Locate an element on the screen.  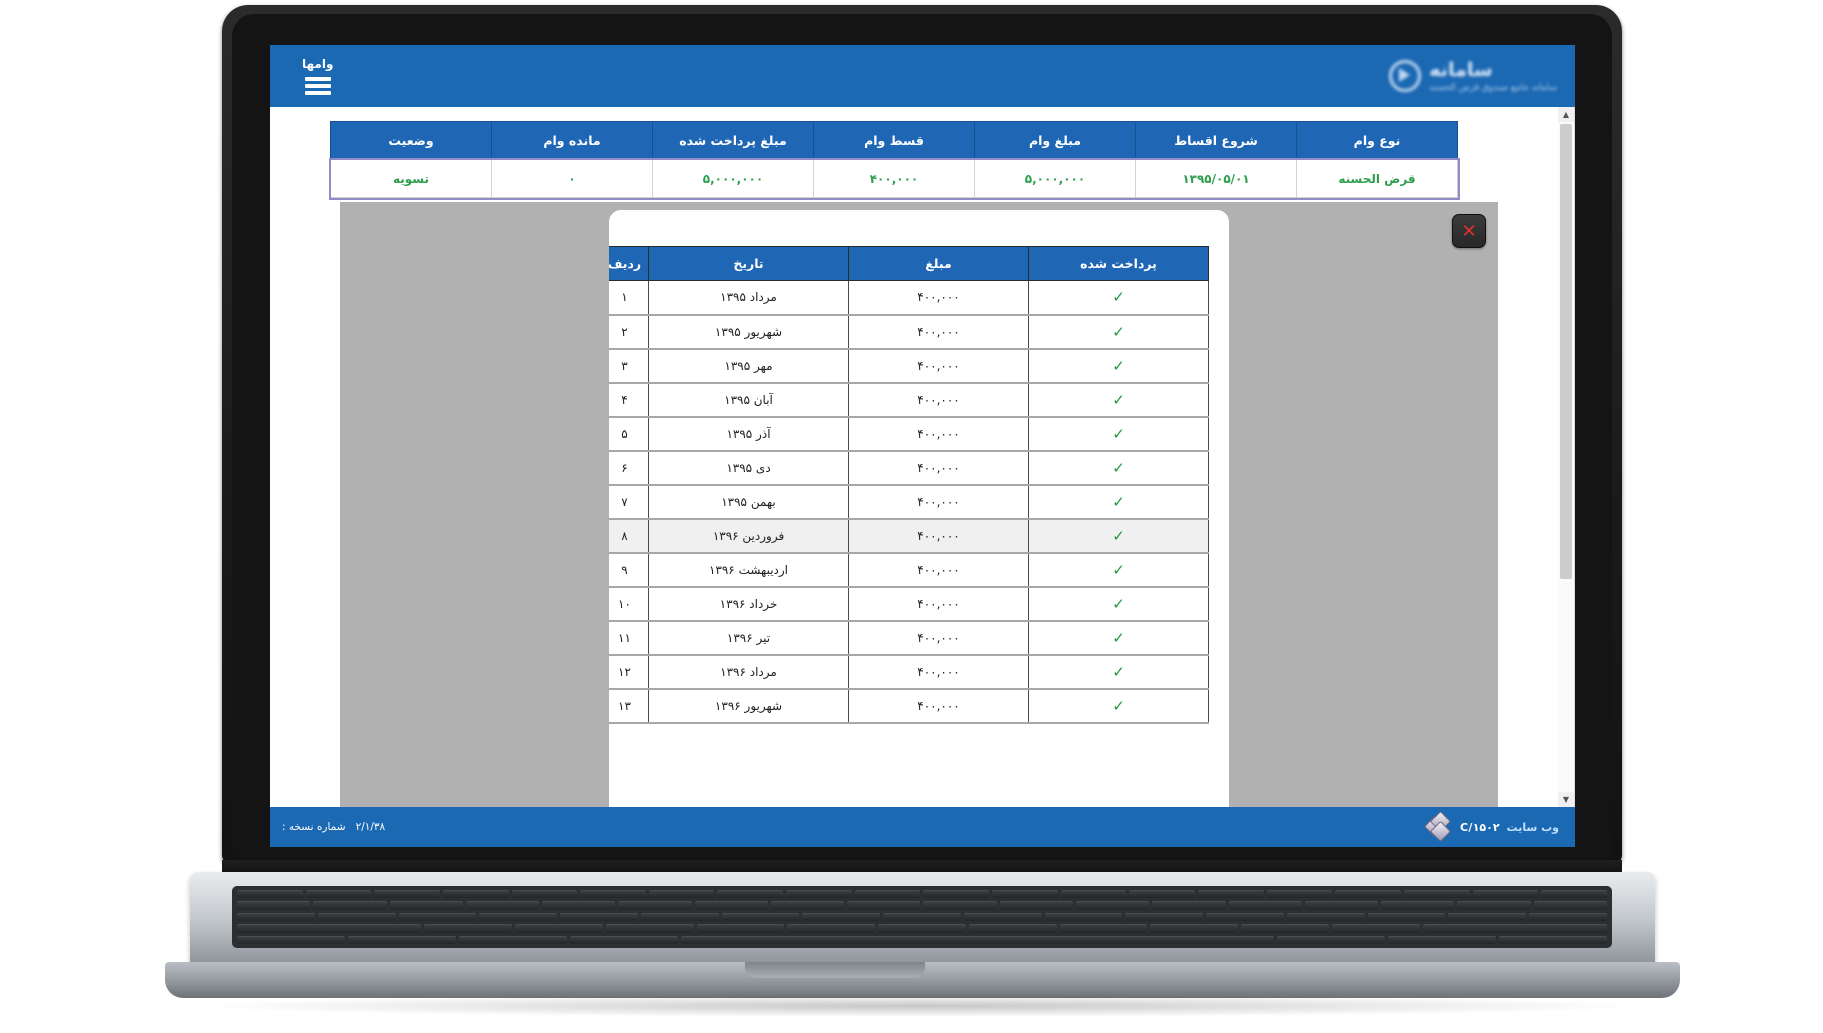
table-row: ✓ ۴۰۰,۰۰۰ خرداد ۱۳۹۶ ۱۰ is located at coordinates (909, 604).